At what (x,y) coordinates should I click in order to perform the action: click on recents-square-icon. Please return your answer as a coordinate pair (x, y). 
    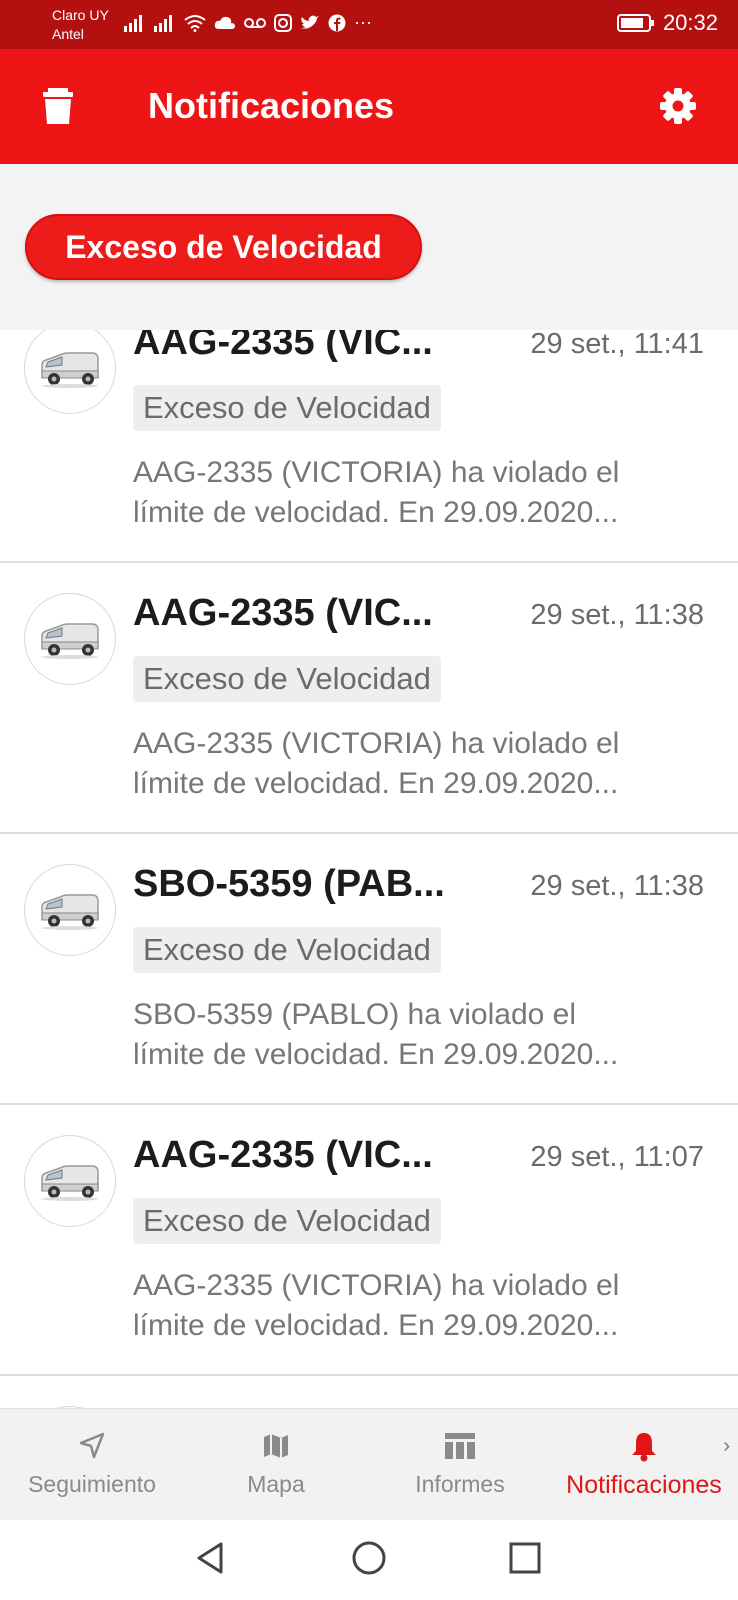
    Looking at the image, I should click on (525, 1558).